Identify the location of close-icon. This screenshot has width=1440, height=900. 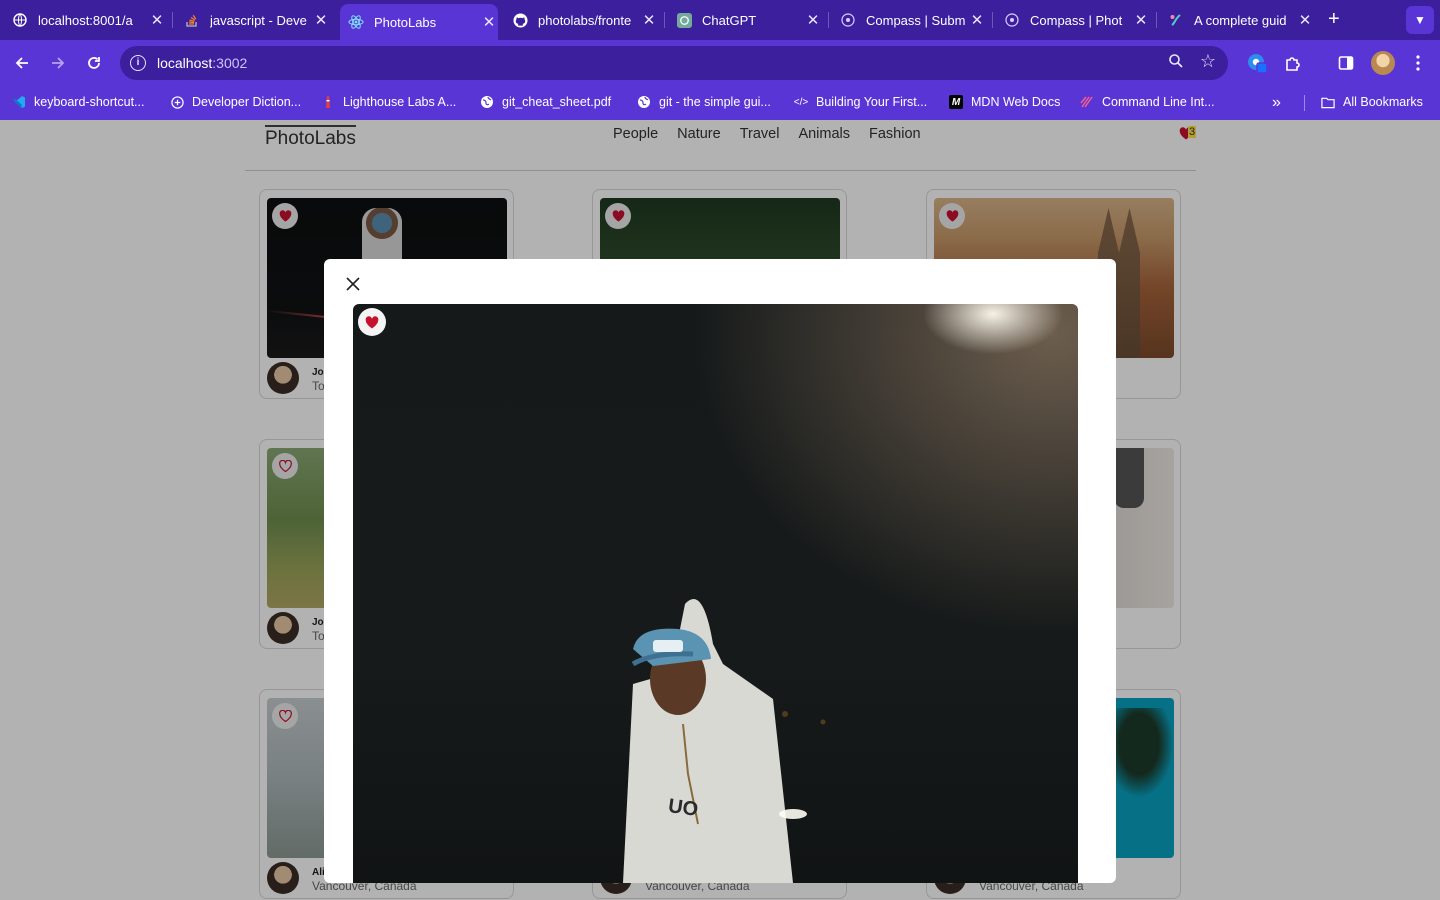
(353, 284).